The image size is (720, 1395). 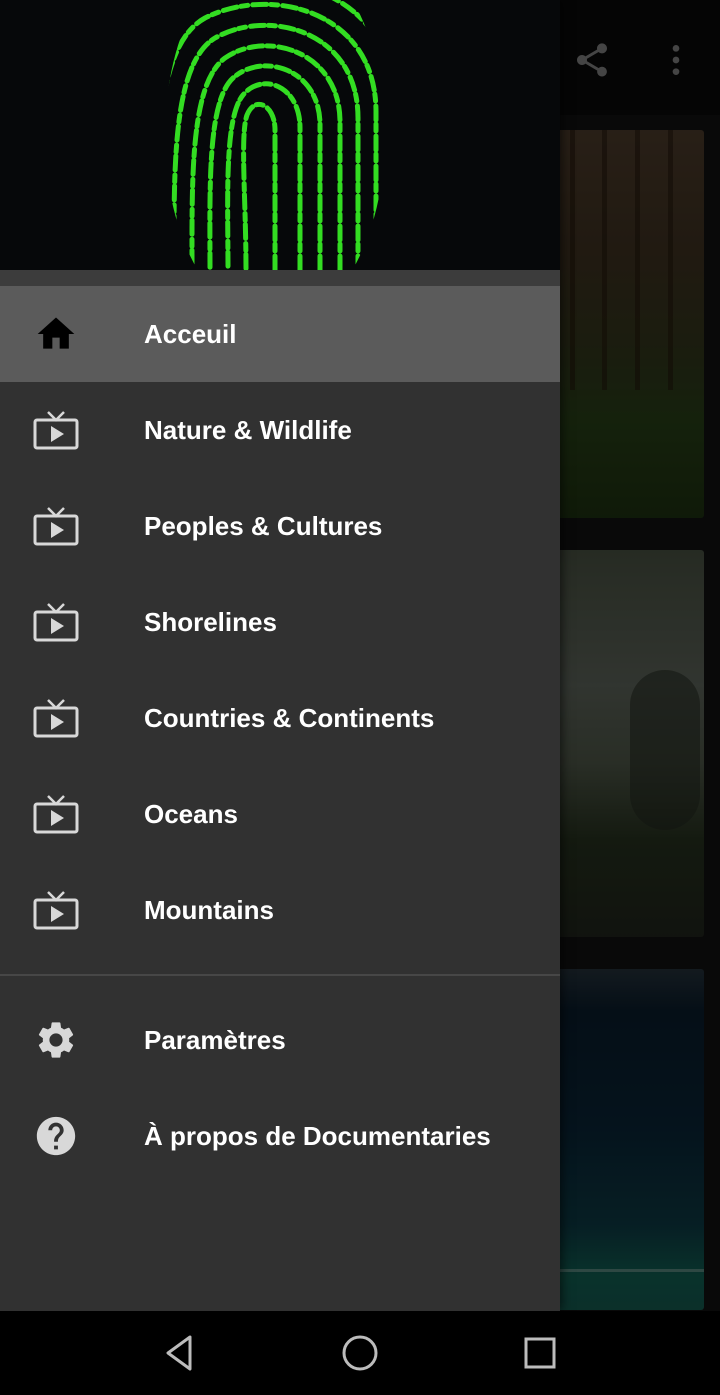 I want to click on recents-square-icon, so click(x=540, y=1353).